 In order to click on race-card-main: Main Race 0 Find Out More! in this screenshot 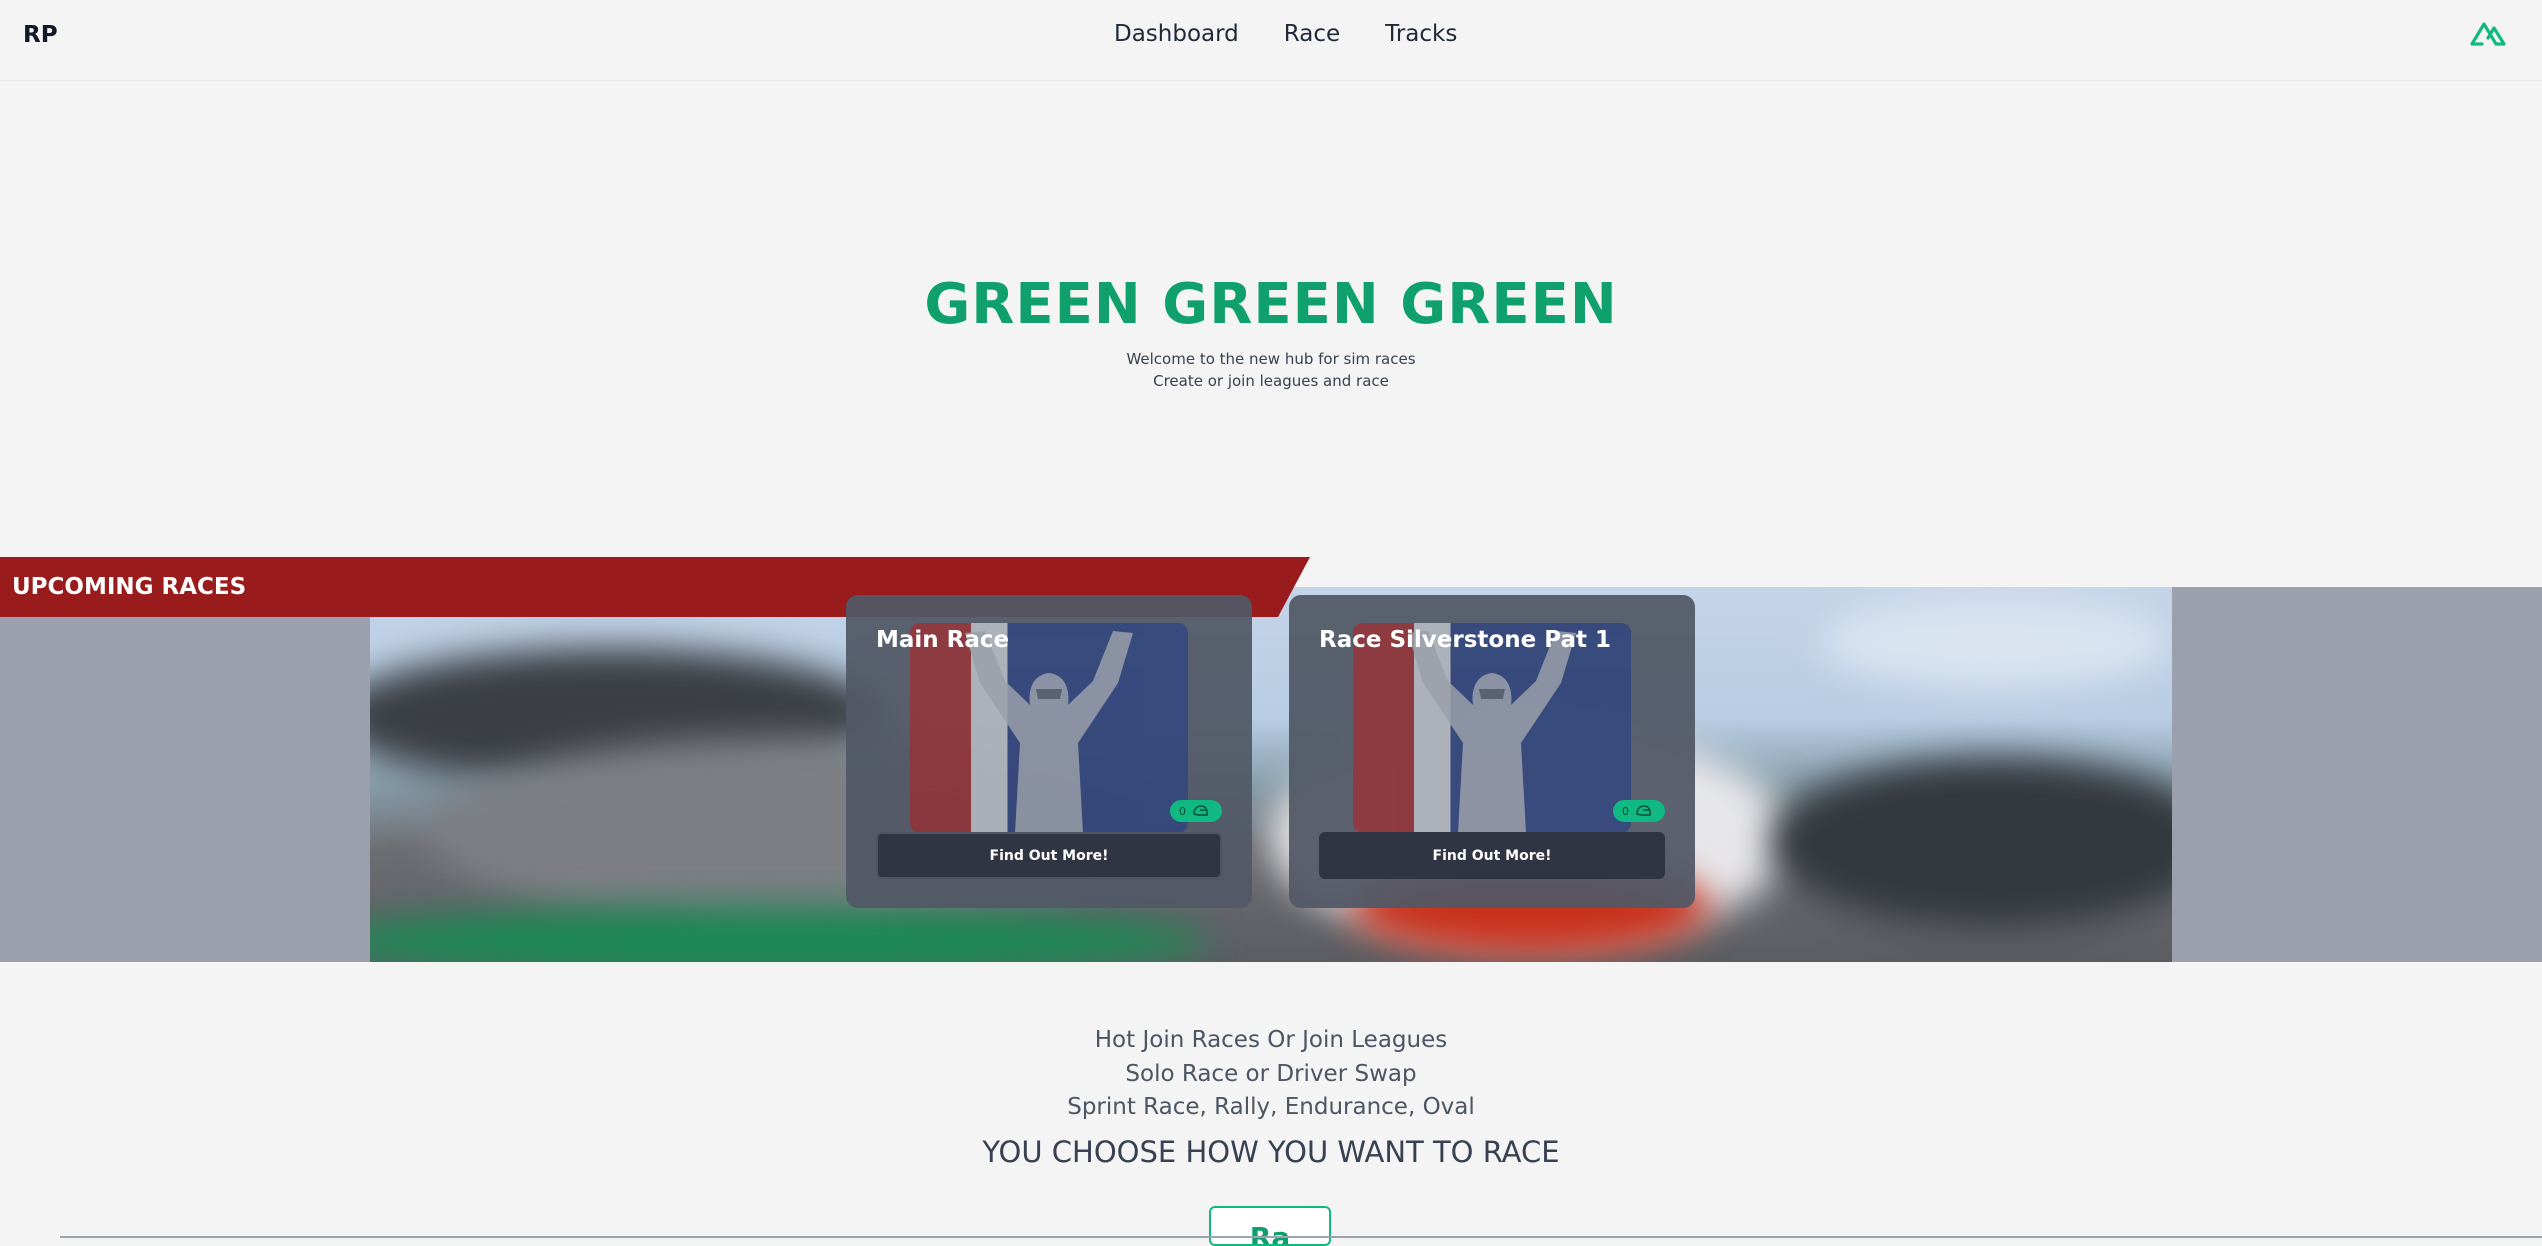, I will do `click(1049, 751)`.